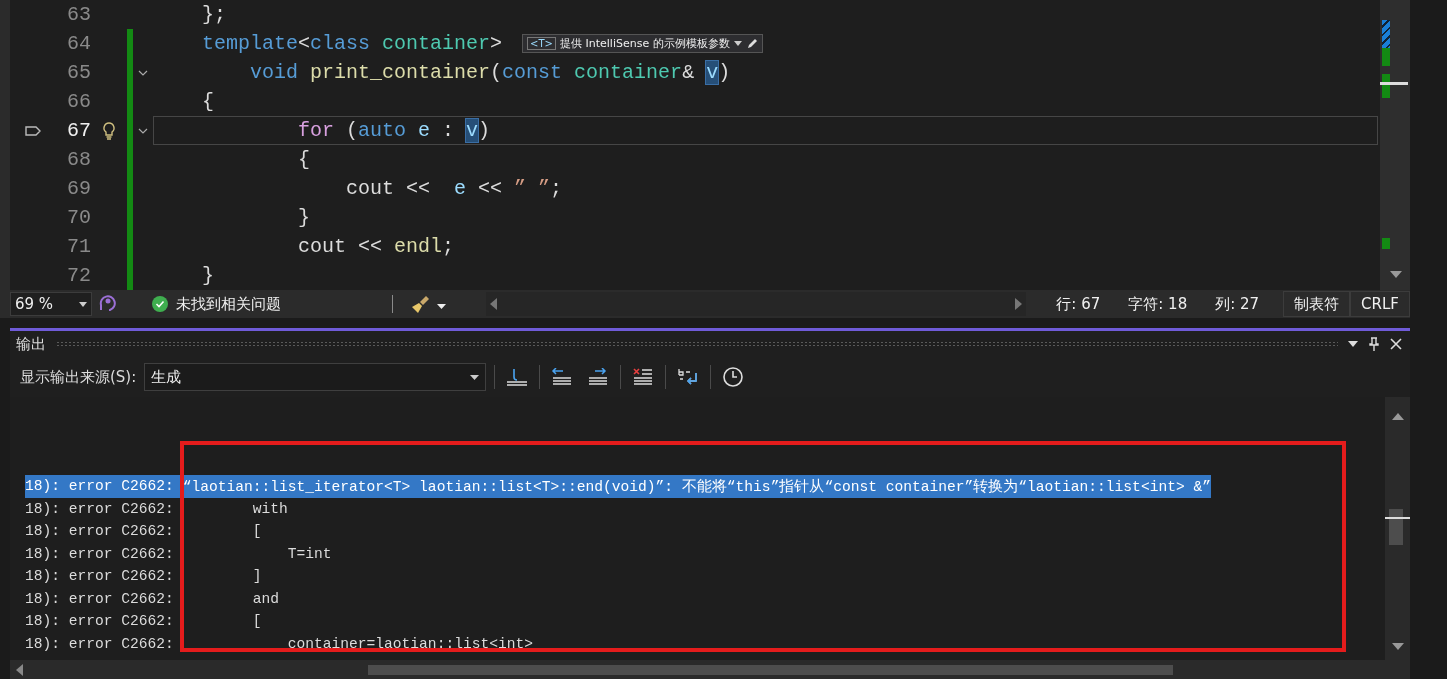  Describe the element at coordinates (304, 43) in the screenshot. I see `code-token: <` at that location.